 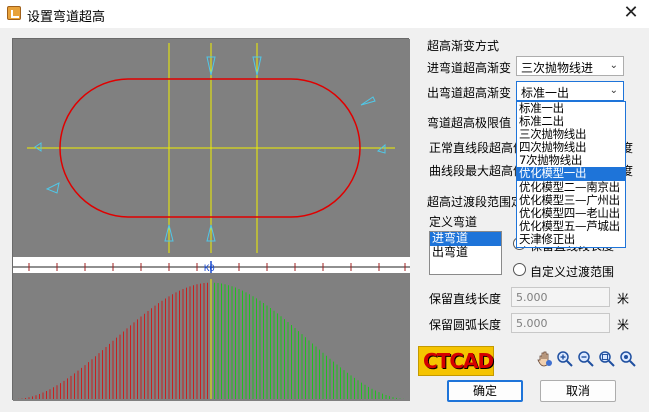 What do you see at coordinates (465, 239) in the screenshot?
I see `list-item: 进弯道` at bounding box center [465, 239].